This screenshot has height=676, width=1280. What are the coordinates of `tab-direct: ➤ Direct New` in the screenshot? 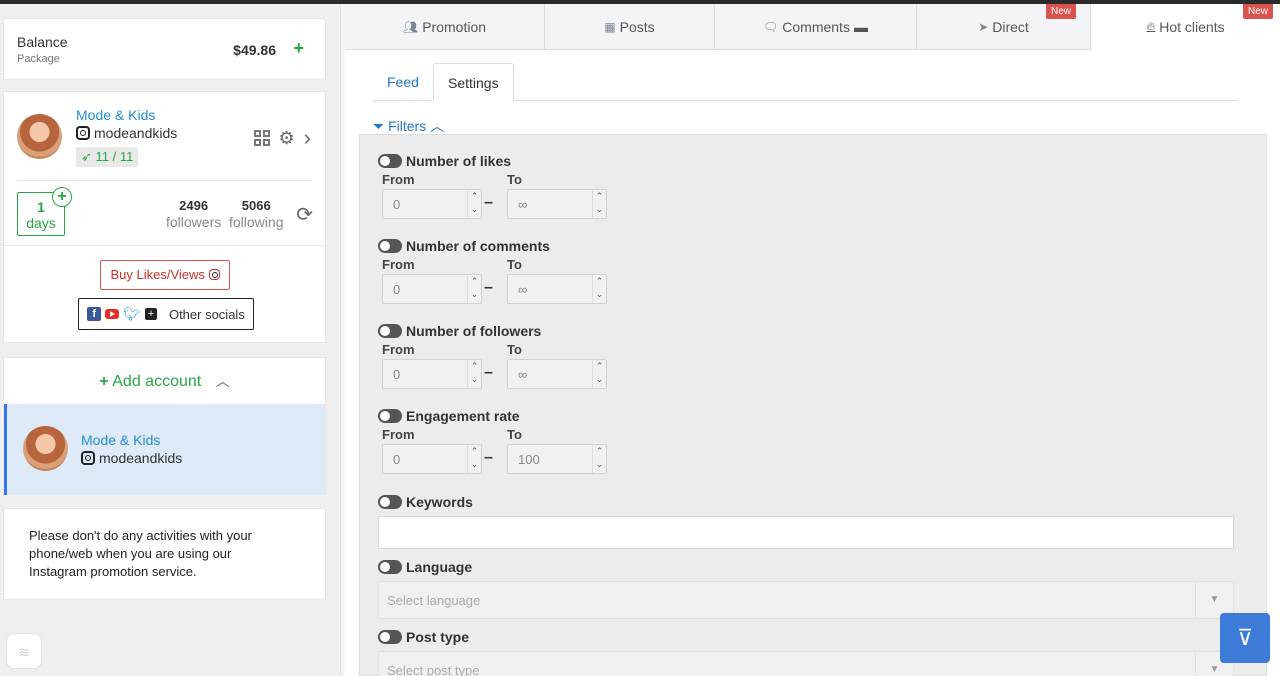 It's located at (1004, 27).